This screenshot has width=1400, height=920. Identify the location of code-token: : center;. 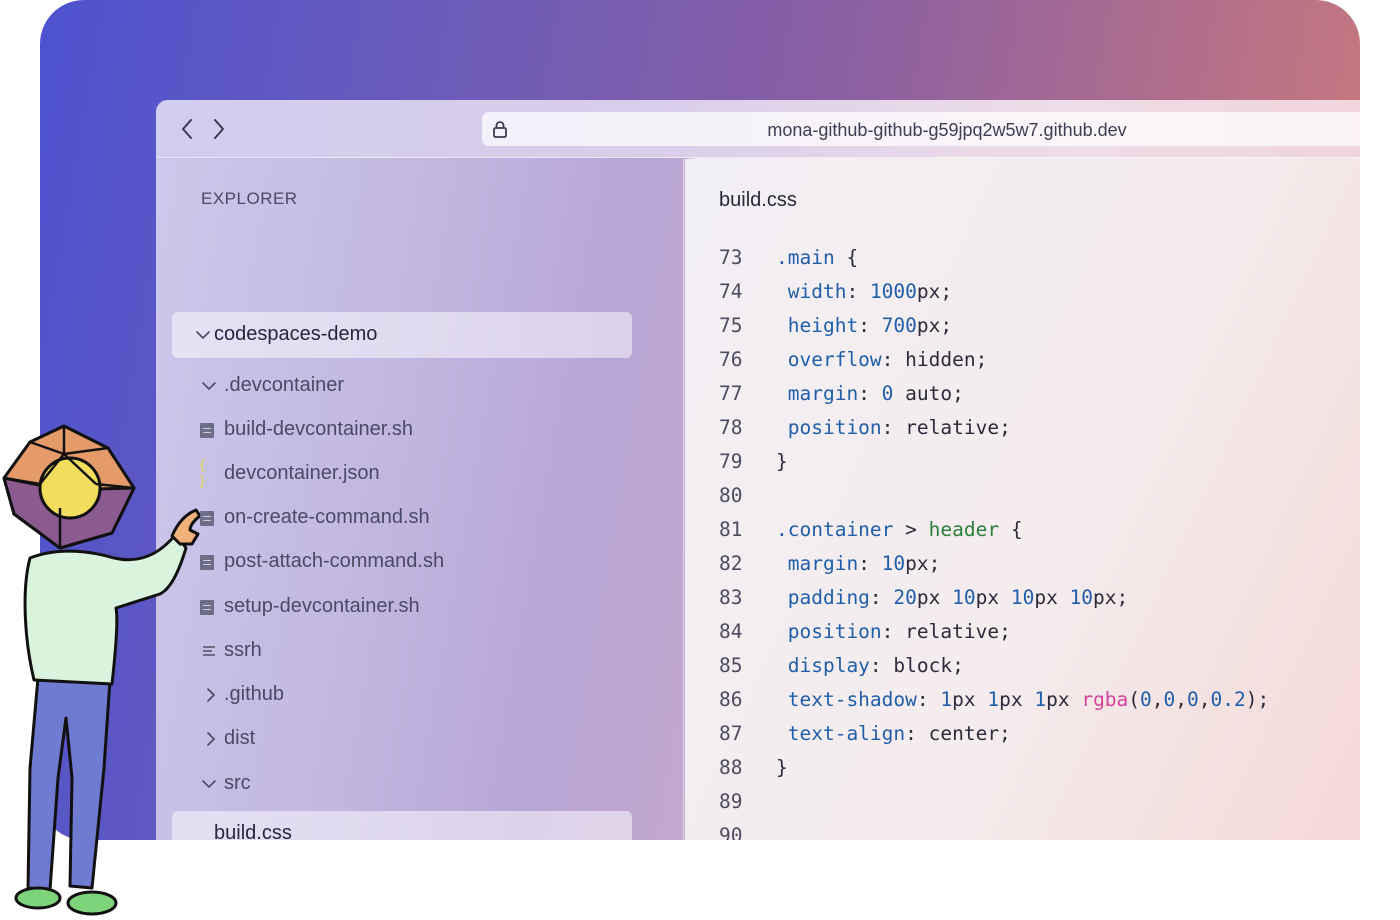
(958, 733).